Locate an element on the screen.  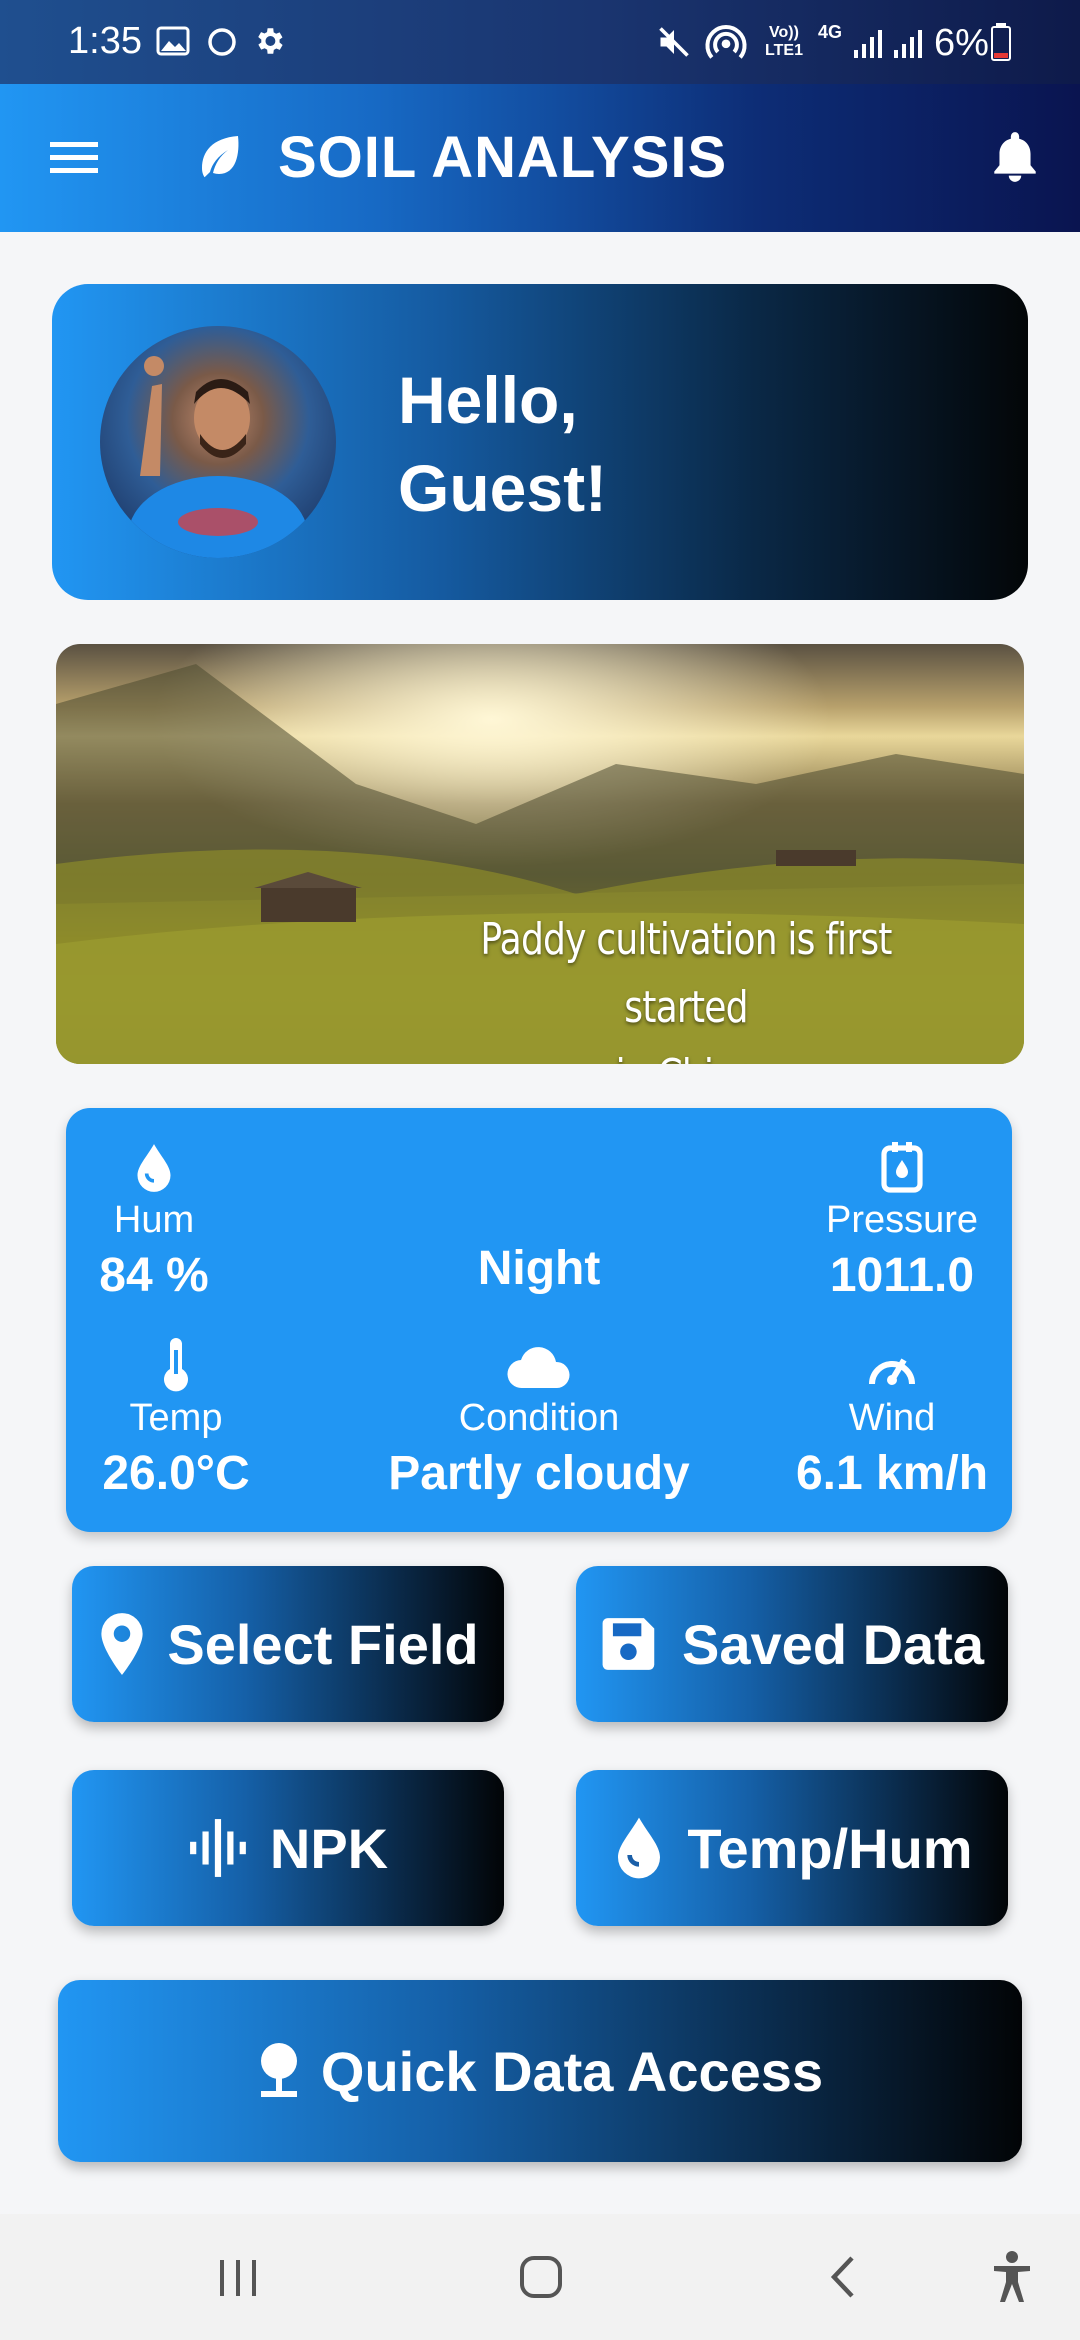
avatar-photo is located at coordinates (218, 457).